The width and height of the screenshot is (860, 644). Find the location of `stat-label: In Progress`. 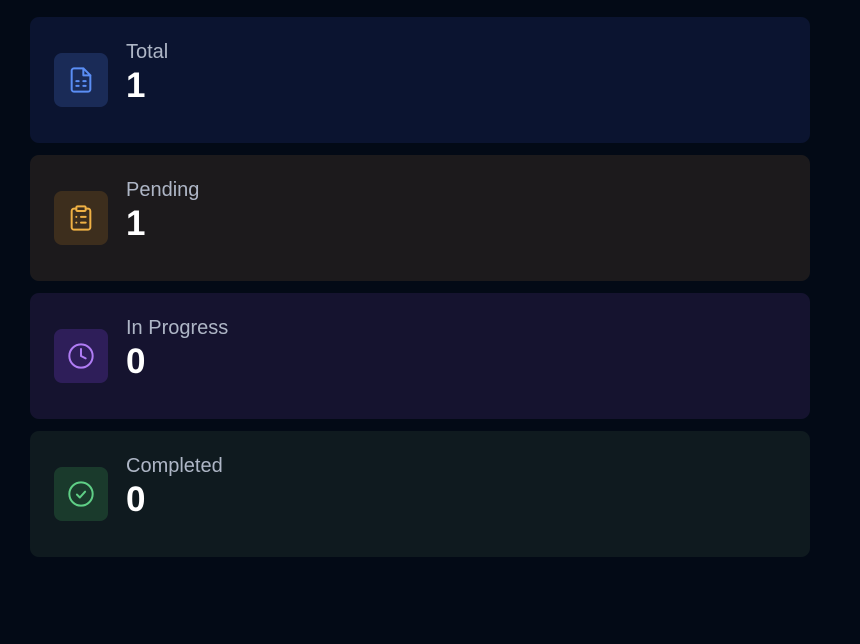

stat-label: In Progress is located at coordinates (177, 328).